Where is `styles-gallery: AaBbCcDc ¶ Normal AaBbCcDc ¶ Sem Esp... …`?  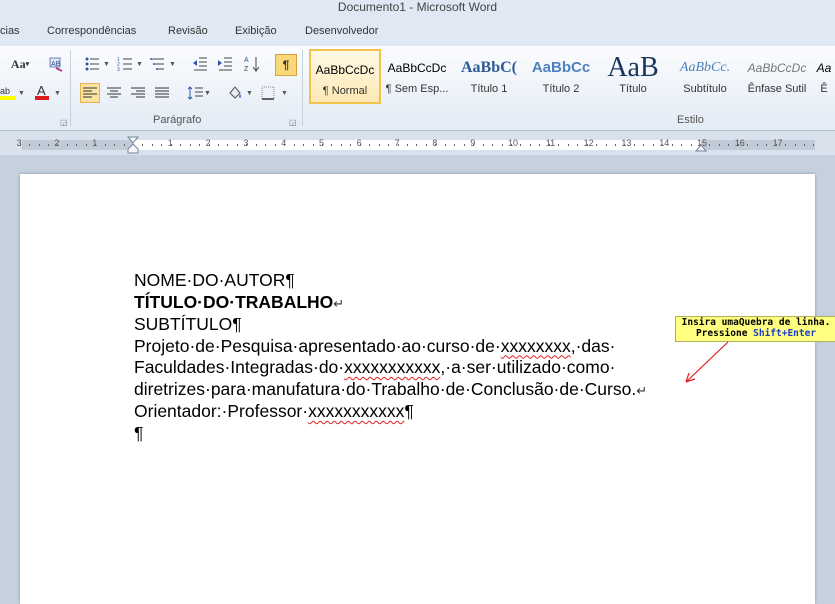
styles-gallery: AaBbCcDc ¶ Normal AaBbCcDc ¶ Sem Esp... … is located at coordinates (571, 78).